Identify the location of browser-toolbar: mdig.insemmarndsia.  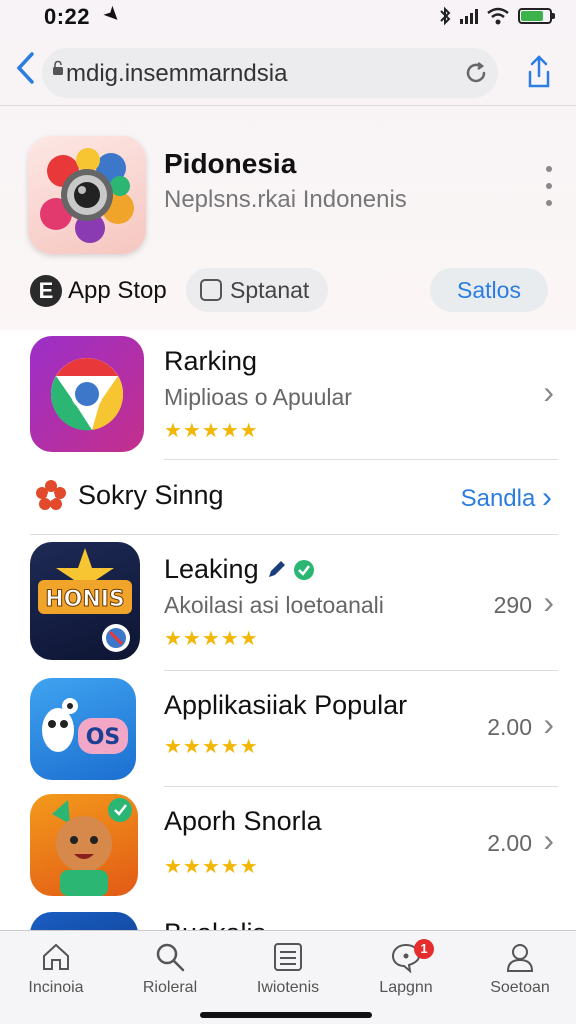
(288, 73).